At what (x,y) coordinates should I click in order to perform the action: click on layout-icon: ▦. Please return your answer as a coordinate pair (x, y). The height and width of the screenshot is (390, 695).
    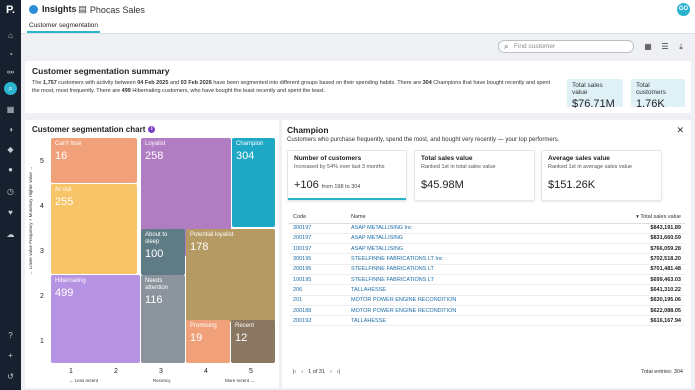
    Looking at the image, I should click on (648, 47).